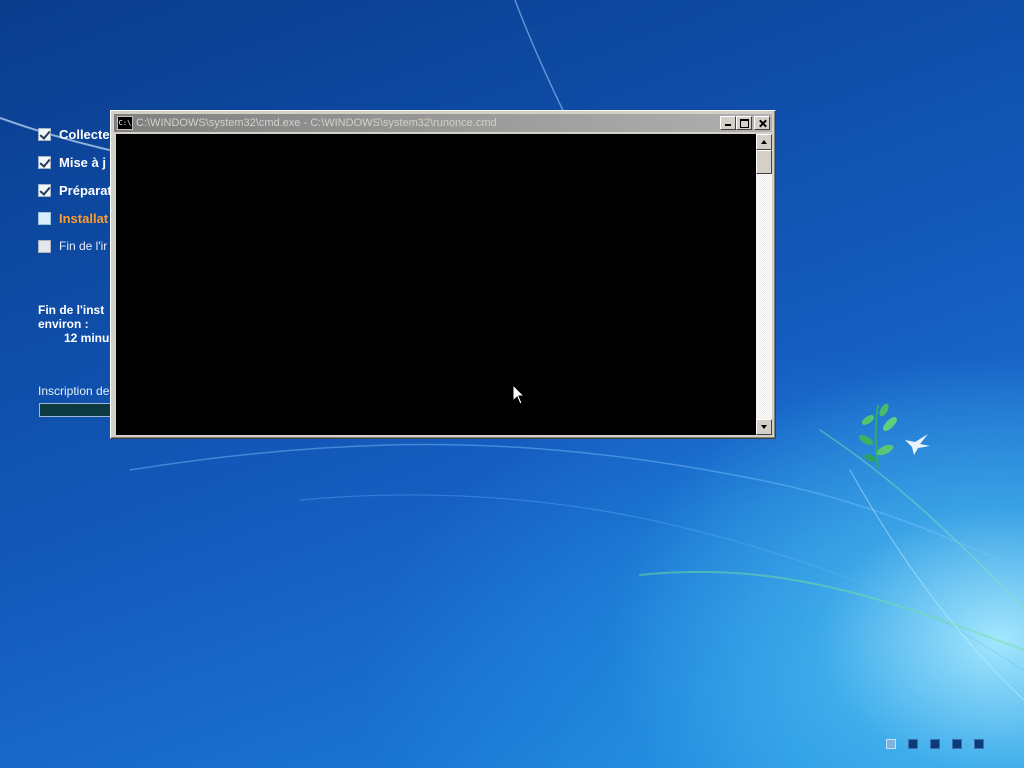 This screenshot has height=768, width=1024. What do you see at coordinates (84, 218) in the screenshot?
I see `task-label-current: Installat` at bounding box center [84, 218].